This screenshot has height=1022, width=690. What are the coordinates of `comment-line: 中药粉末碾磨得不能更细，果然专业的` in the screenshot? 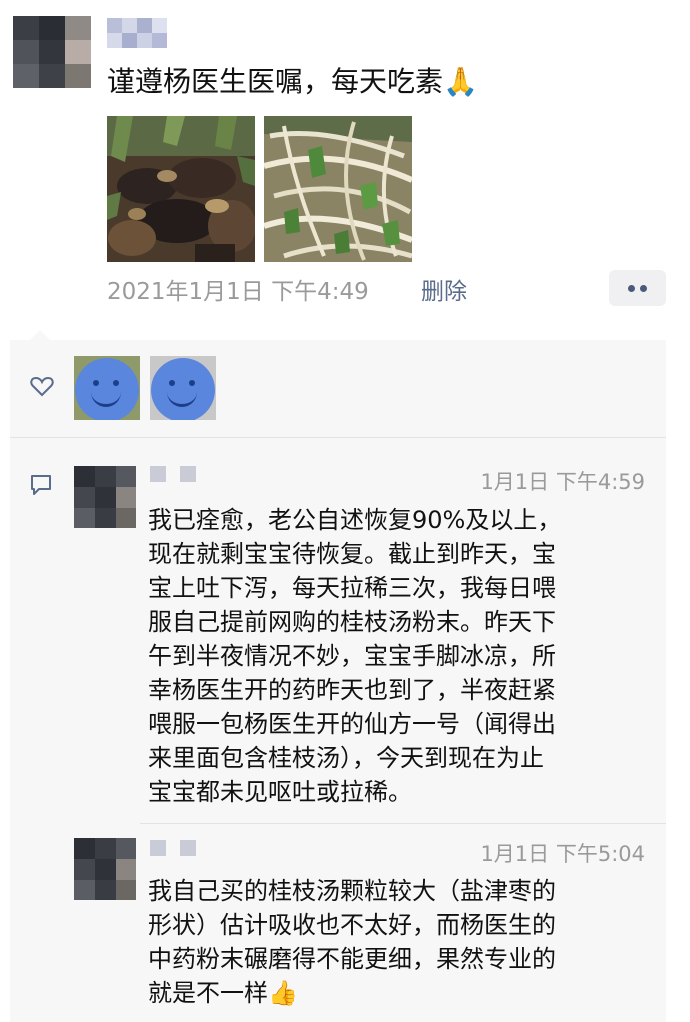 It's located at (352, 959).